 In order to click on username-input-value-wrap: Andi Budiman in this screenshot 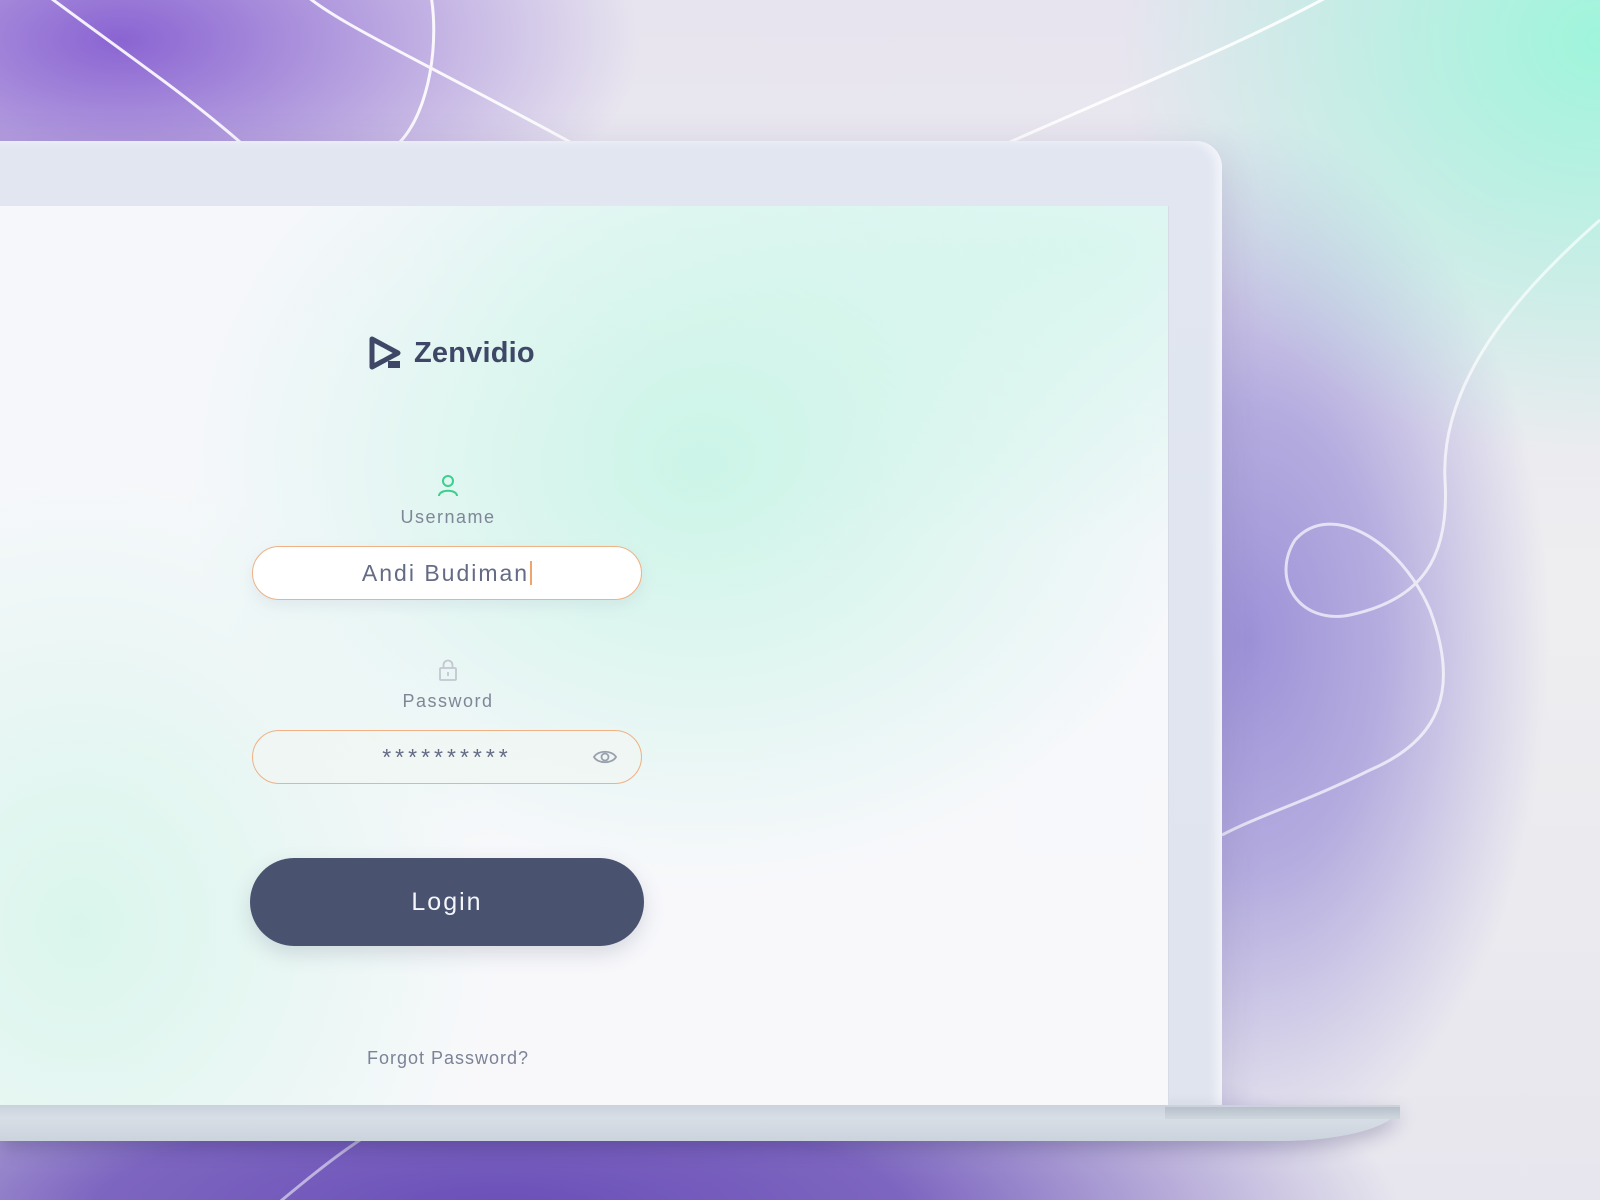, I will do `click(447, 573)`.